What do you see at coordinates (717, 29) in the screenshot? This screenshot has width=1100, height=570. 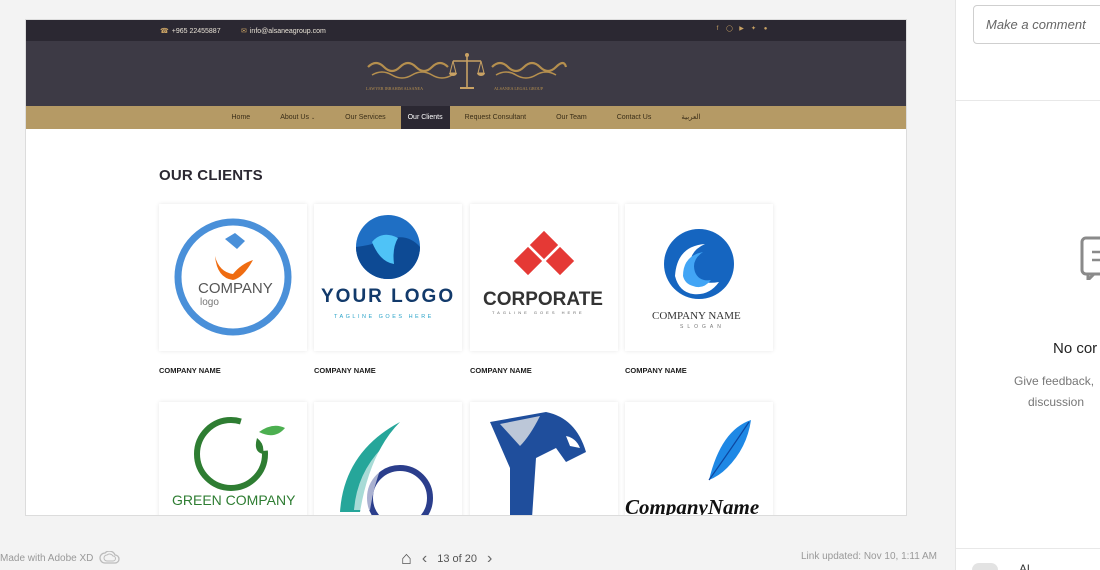 I see `facebook-icon: f` at bounding box center [717, 29].